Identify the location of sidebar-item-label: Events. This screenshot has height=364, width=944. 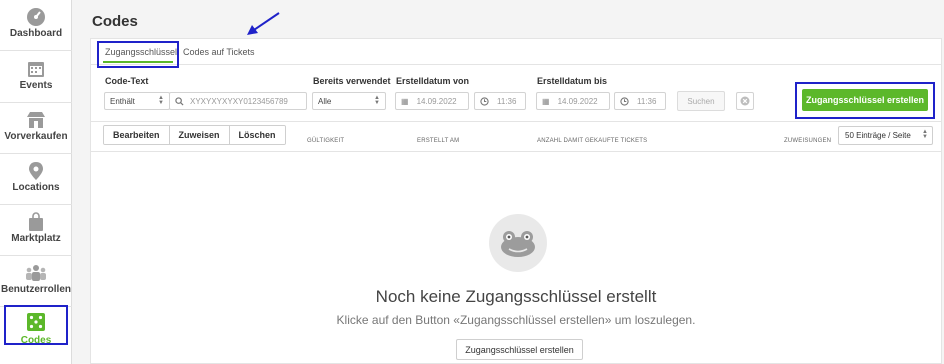
(36, 85).